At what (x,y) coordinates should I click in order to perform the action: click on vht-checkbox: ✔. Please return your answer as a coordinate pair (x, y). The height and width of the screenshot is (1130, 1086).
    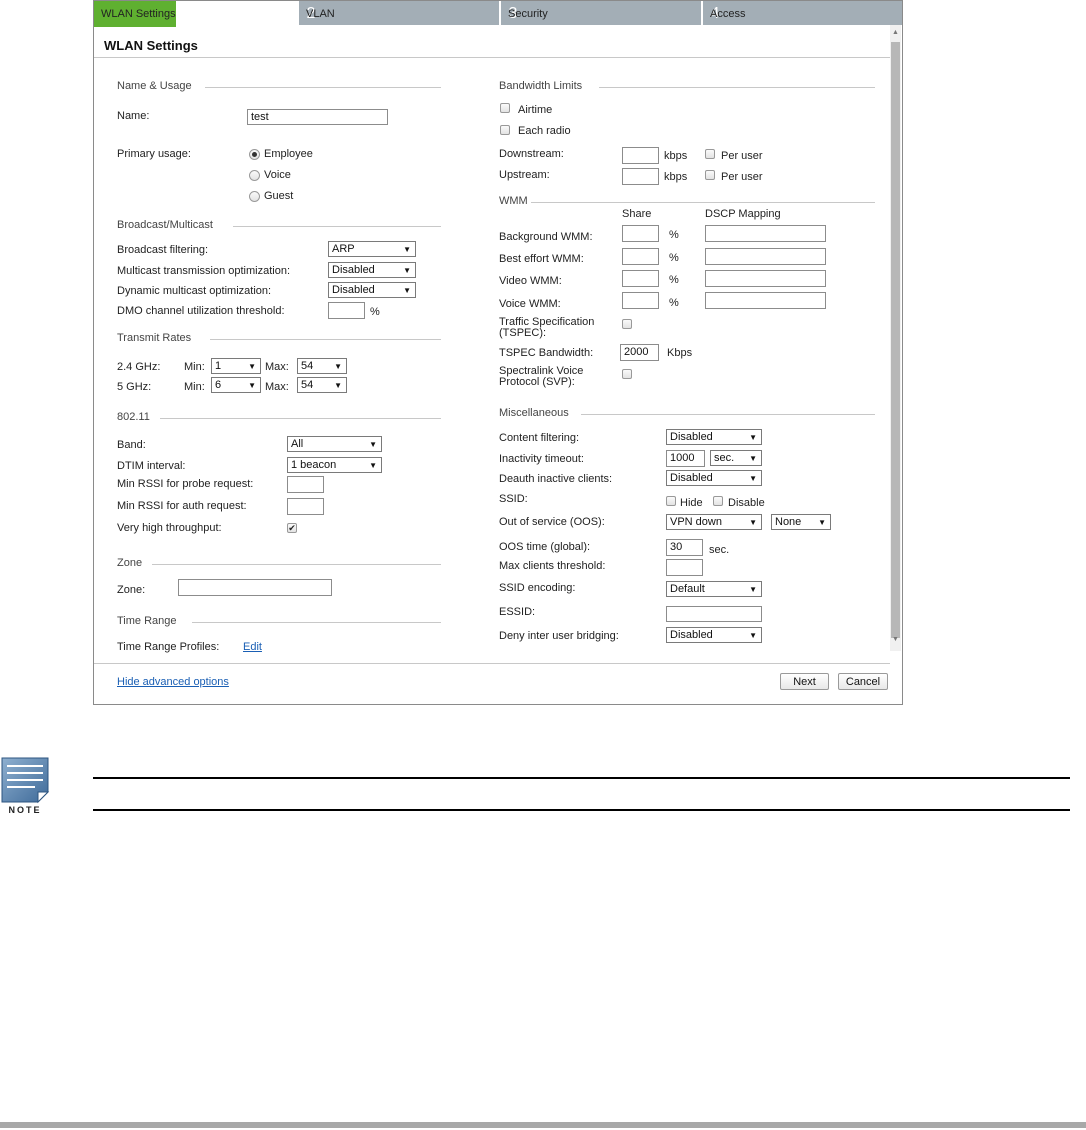
    Looking at the image, I should click on (292, 528).